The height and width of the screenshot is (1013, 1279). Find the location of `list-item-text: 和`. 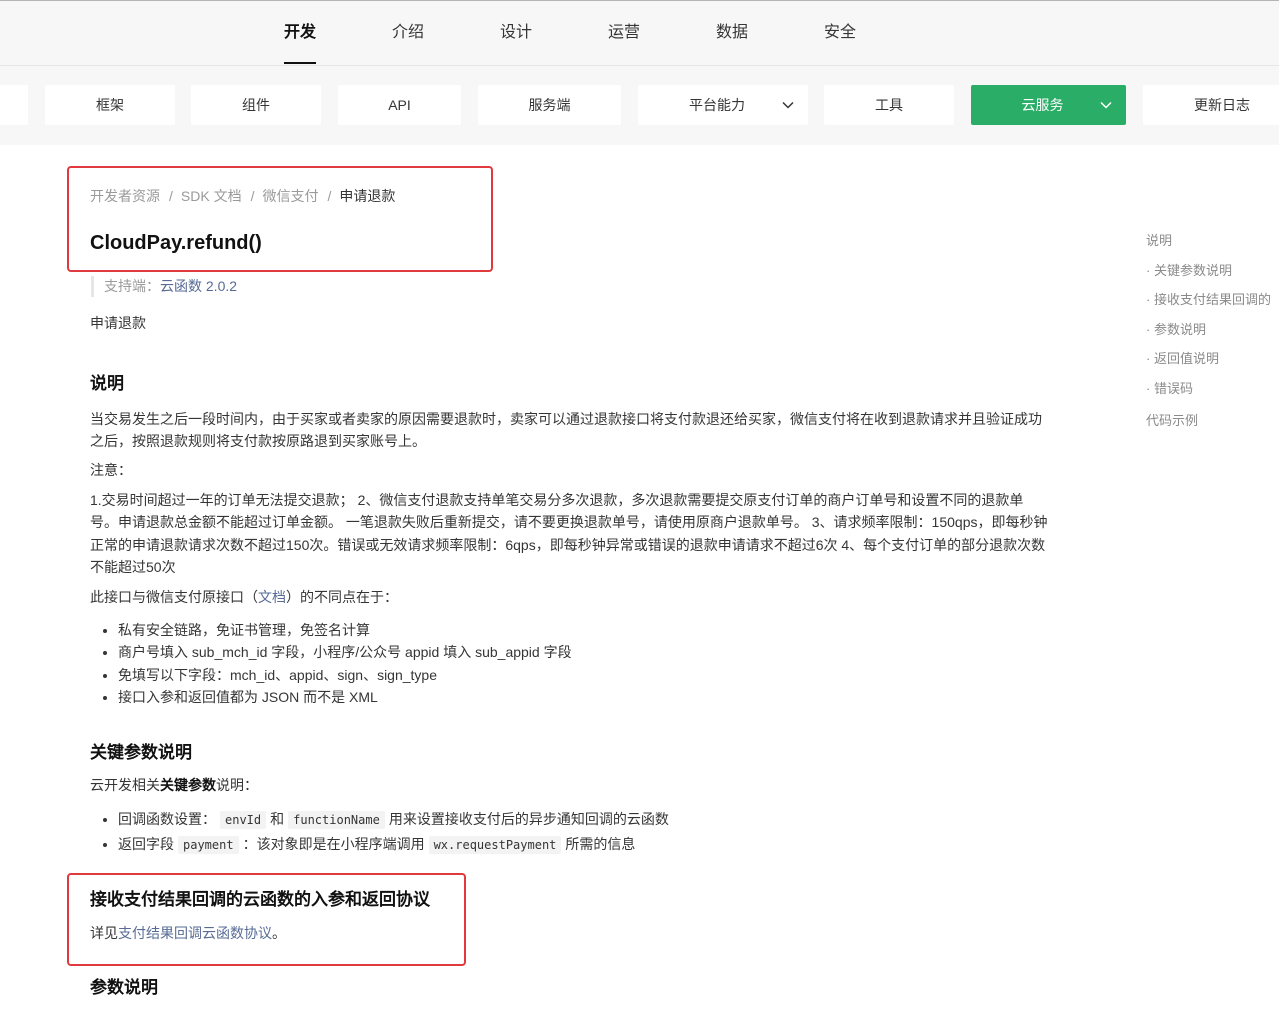

list-item-text: 和 is located at coordinates (277, 819).